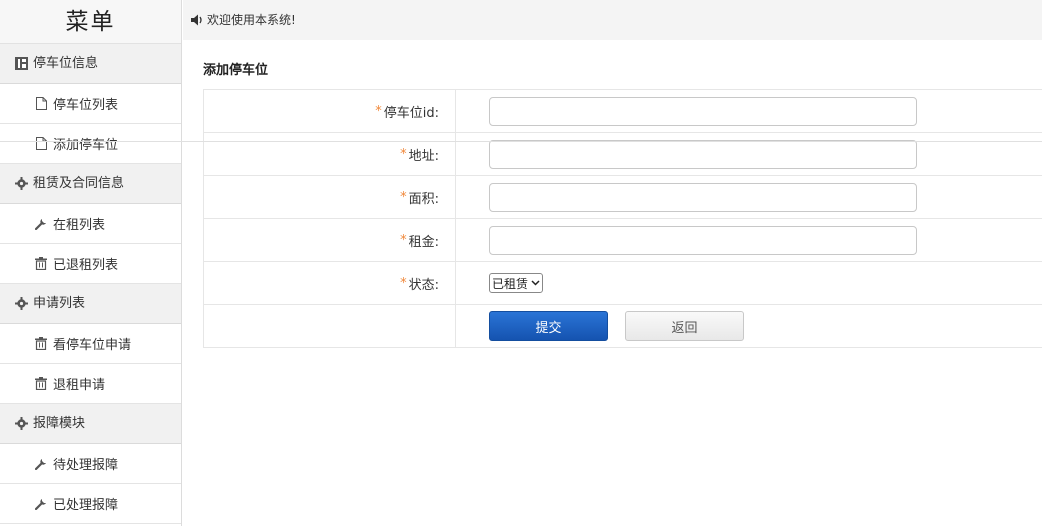  I want to click on field-label: * 租金:, so click(330, 240).